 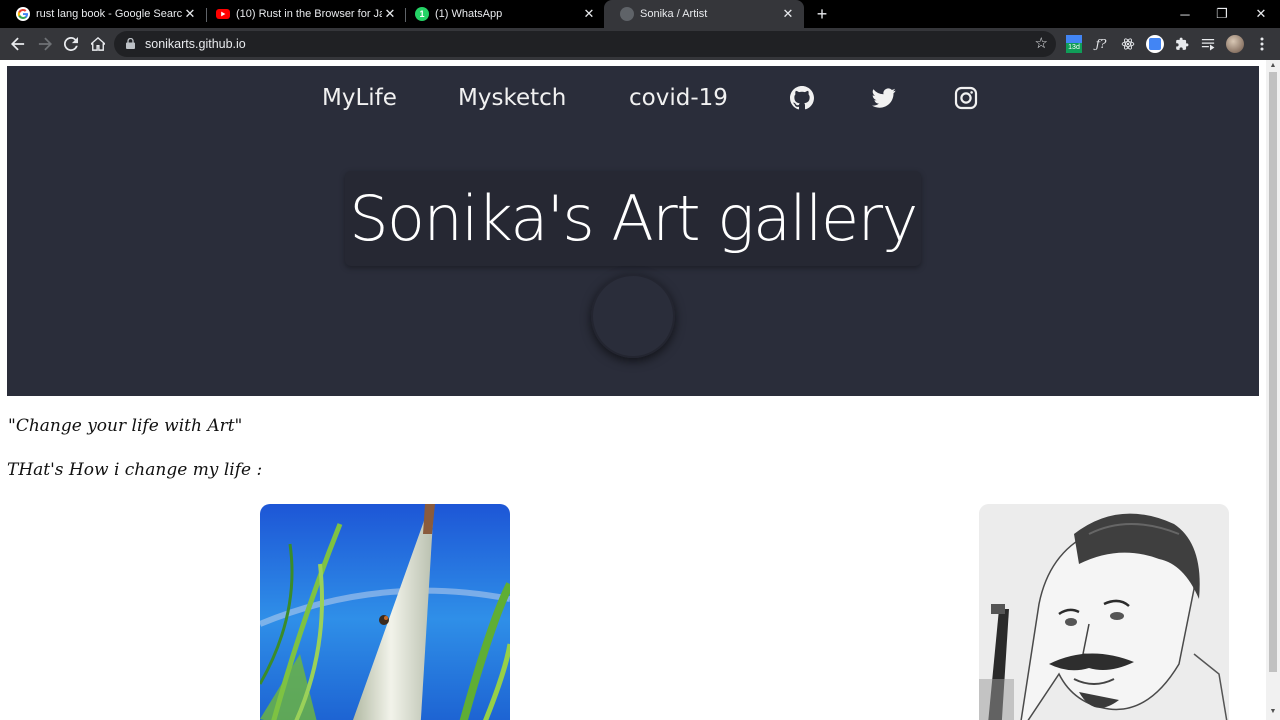 I want to click on globe-icon, so click(x=627, y=14).